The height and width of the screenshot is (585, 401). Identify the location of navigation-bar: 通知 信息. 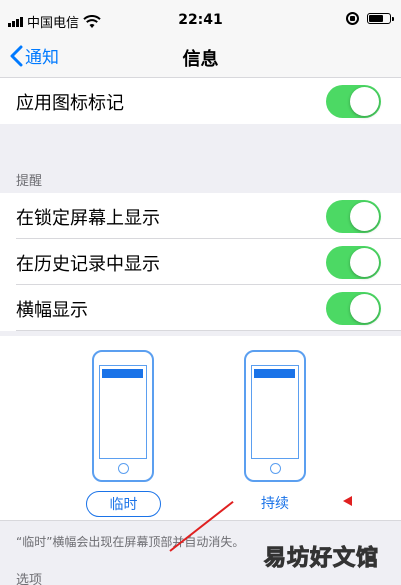
(200, 59).